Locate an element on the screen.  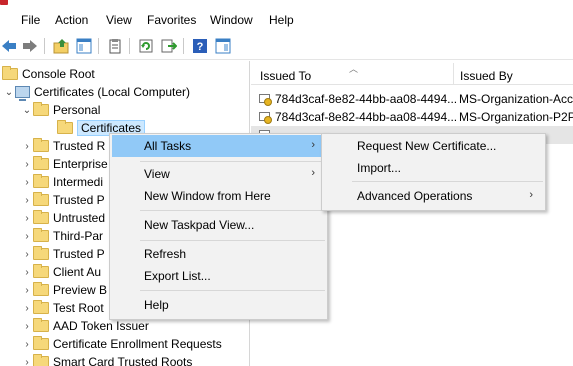
tree-label: Certificate Enrollment Requests is located at coordinates (137, 344).